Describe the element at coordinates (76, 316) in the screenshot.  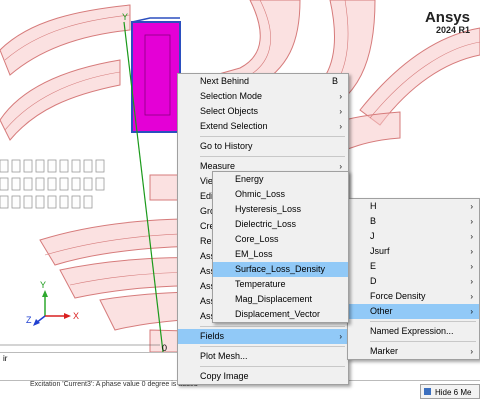
I see `triad-label-x: X` at that location.